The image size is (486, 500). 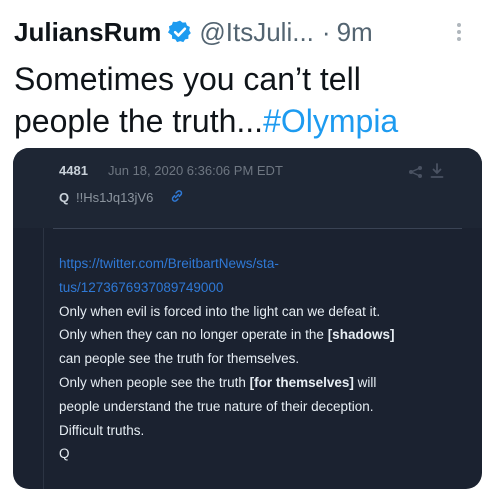 What do you see at coordinates (459, 33) in the screenshot?
I see `more-options-icon` at bounding box center [459, 33].